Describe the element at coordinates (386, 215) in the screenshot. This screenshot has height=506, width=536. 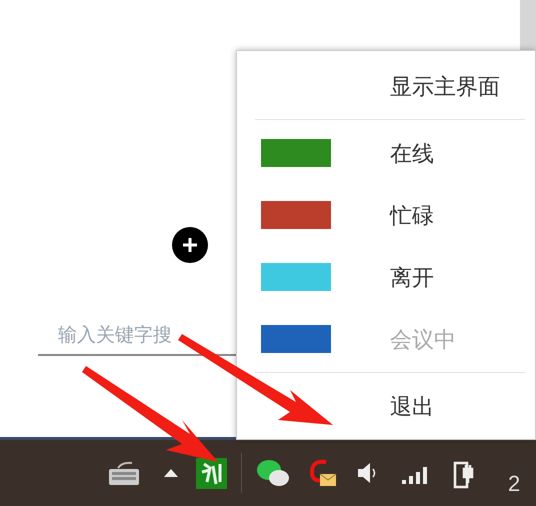
I see `menu-item: 忙碌` at that location.